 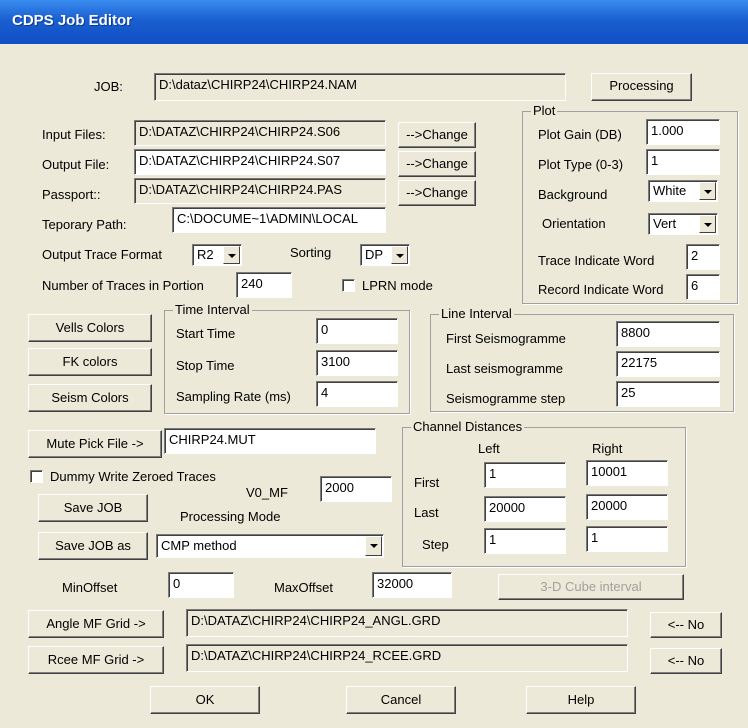 What do you see at coordinates (348, 285) in the screenshot?
I see `lprn-checkbox` at bounding box center [348, 285].